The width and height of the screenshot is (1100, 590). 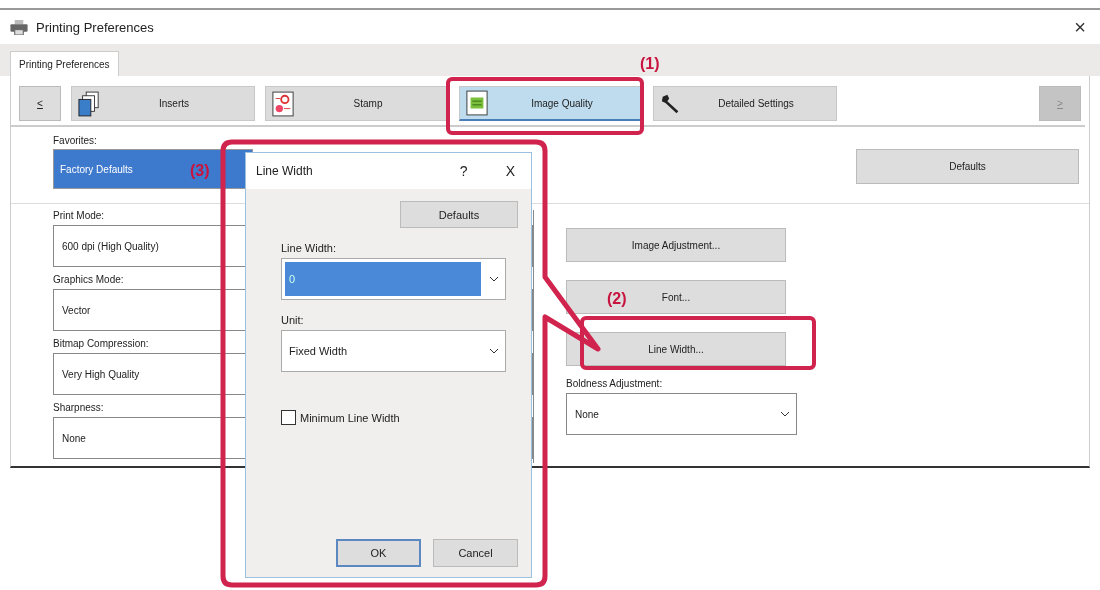 What do you see at coordinates (745, 103) in the screenshot?
I see `category-tab: Detailed Settings` at bounding box center [745, 103].